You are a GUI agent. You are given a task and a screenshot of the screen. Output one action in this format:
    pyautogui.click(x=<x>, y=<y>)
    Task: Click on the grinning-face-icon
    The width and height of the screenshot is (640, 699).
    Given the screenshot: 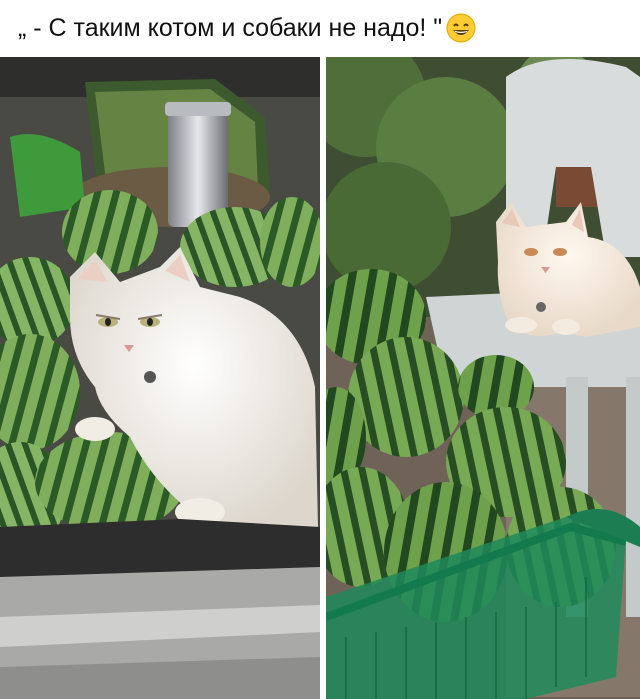 What is the action you would take?
    pyautogui.click(x=461, y=28)
    